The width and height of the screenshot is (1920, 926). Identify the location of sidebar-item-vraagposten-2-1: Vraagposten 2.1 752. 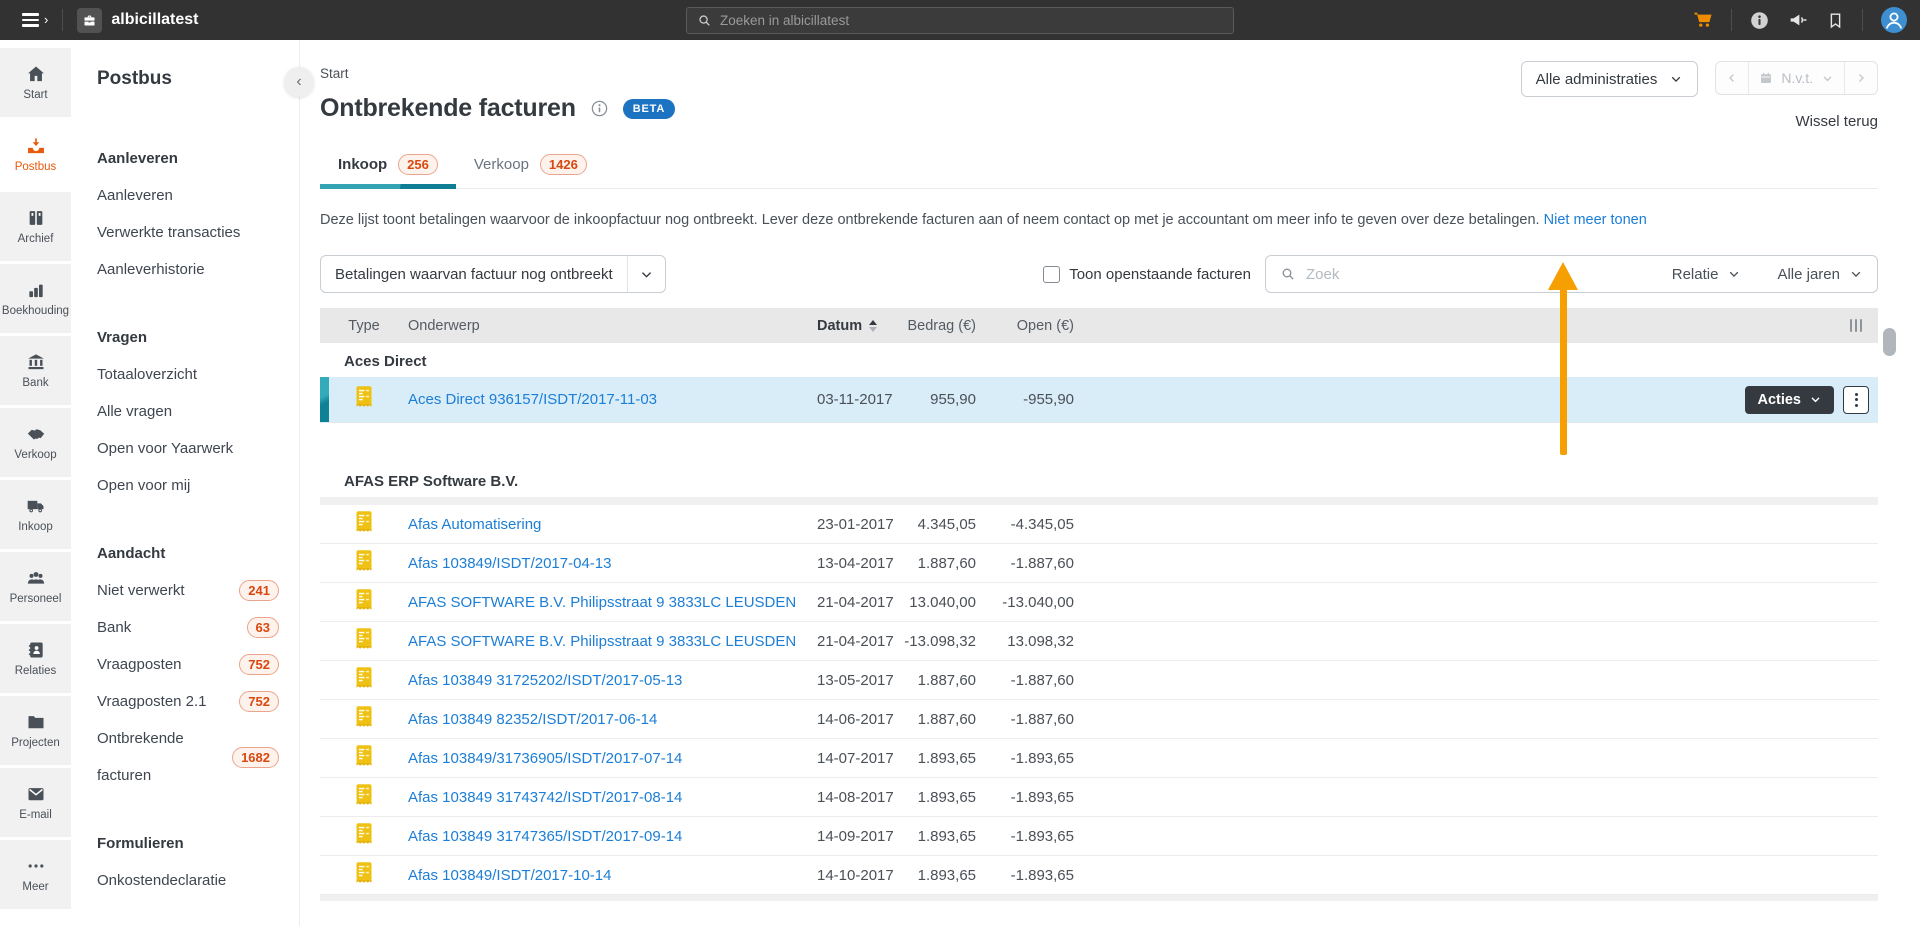
(188, 701).